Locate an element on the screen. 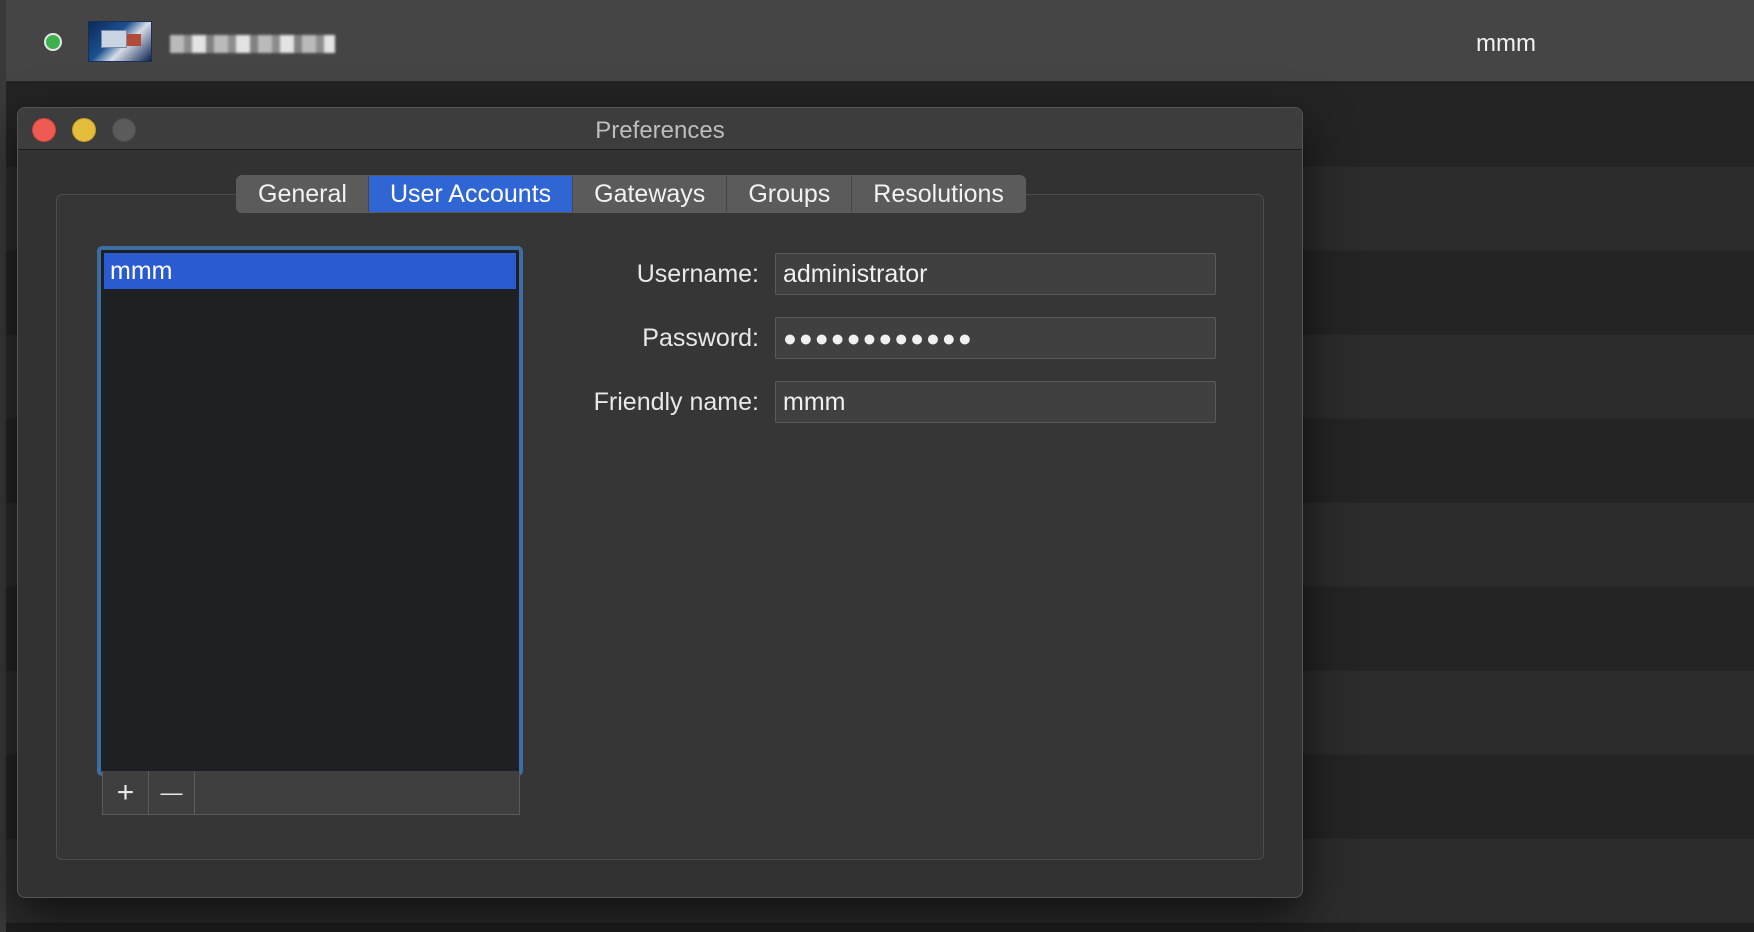  list-item: mmm is located at coordinates (310, 271).